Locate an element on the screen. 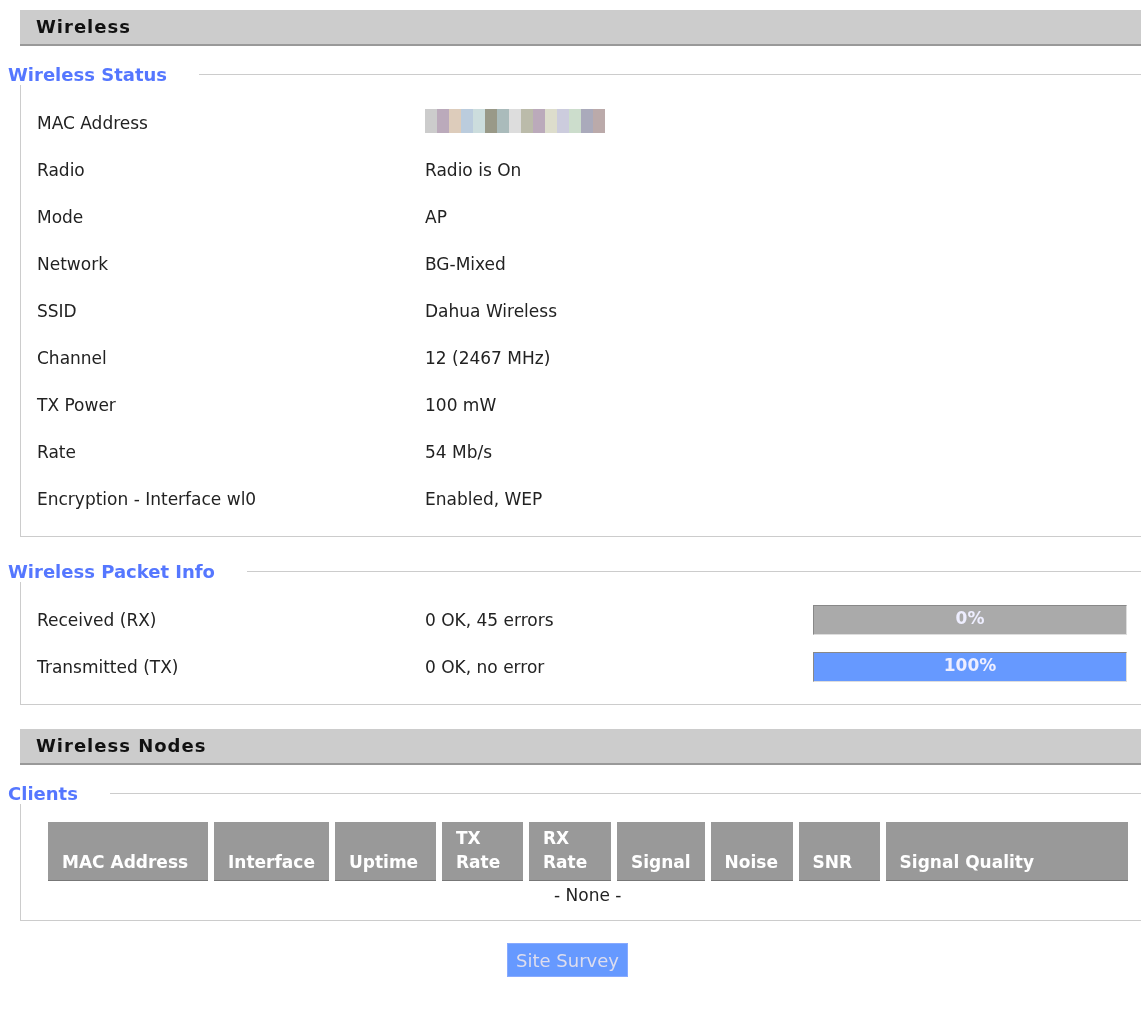  field-label: Radio is located at coordinates (61, 169).